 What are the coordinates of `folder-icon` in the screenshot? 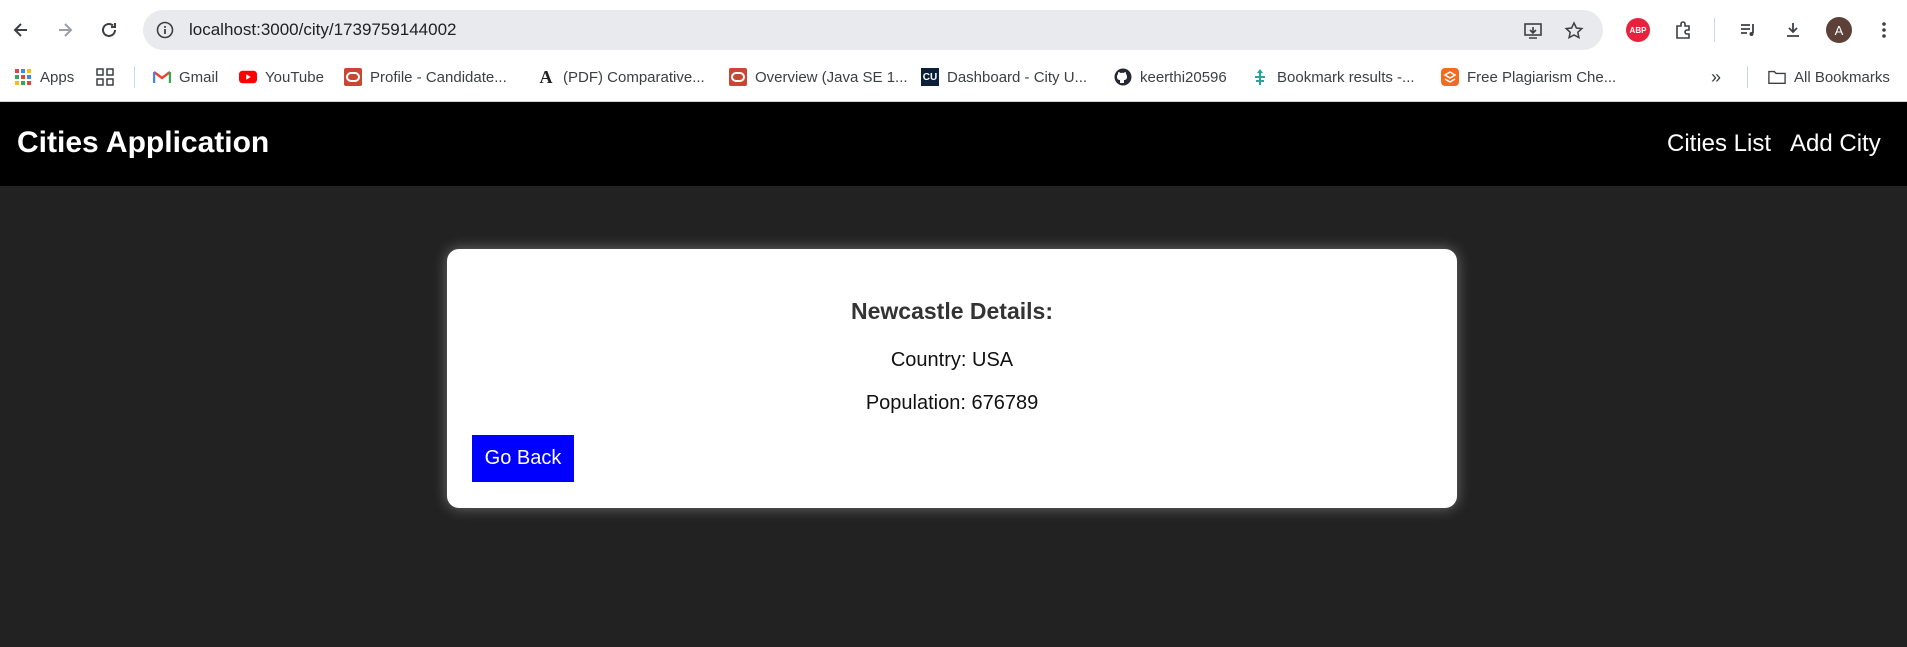 It's located at (1777, 77).